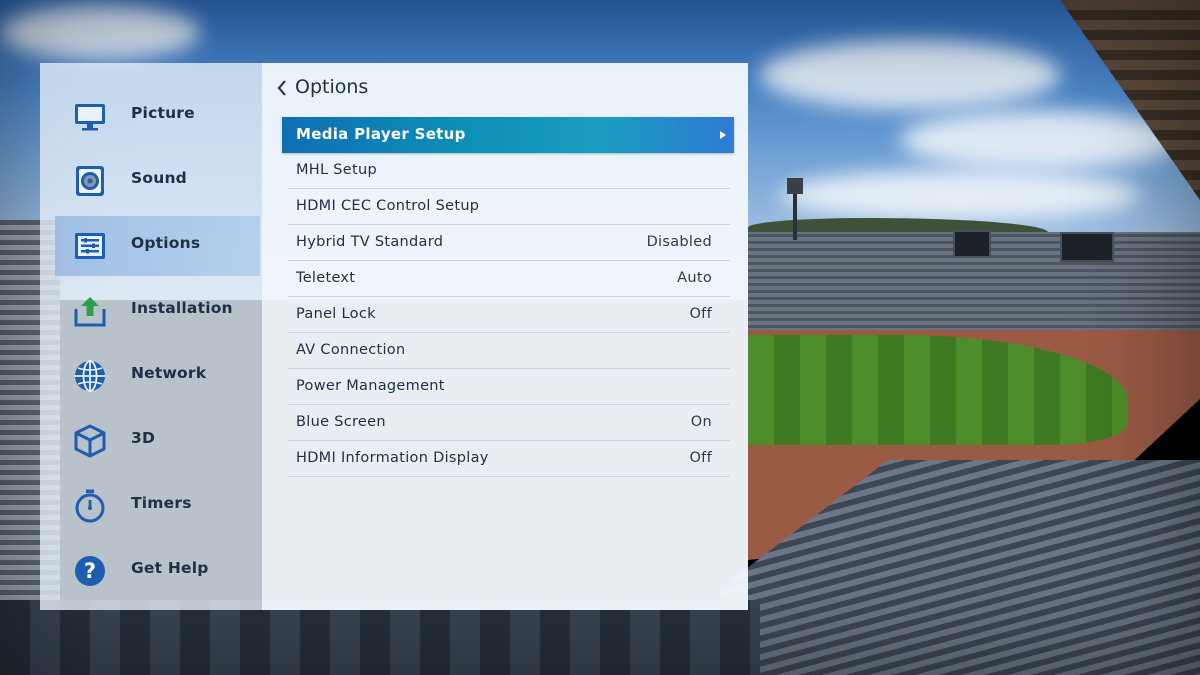 Image resolution: width=1200 pixels, height=675 pixels. Describe the element at coordinates (163, 113) in the screenshot. I see `sidebar-item-label: Picture` at that location.